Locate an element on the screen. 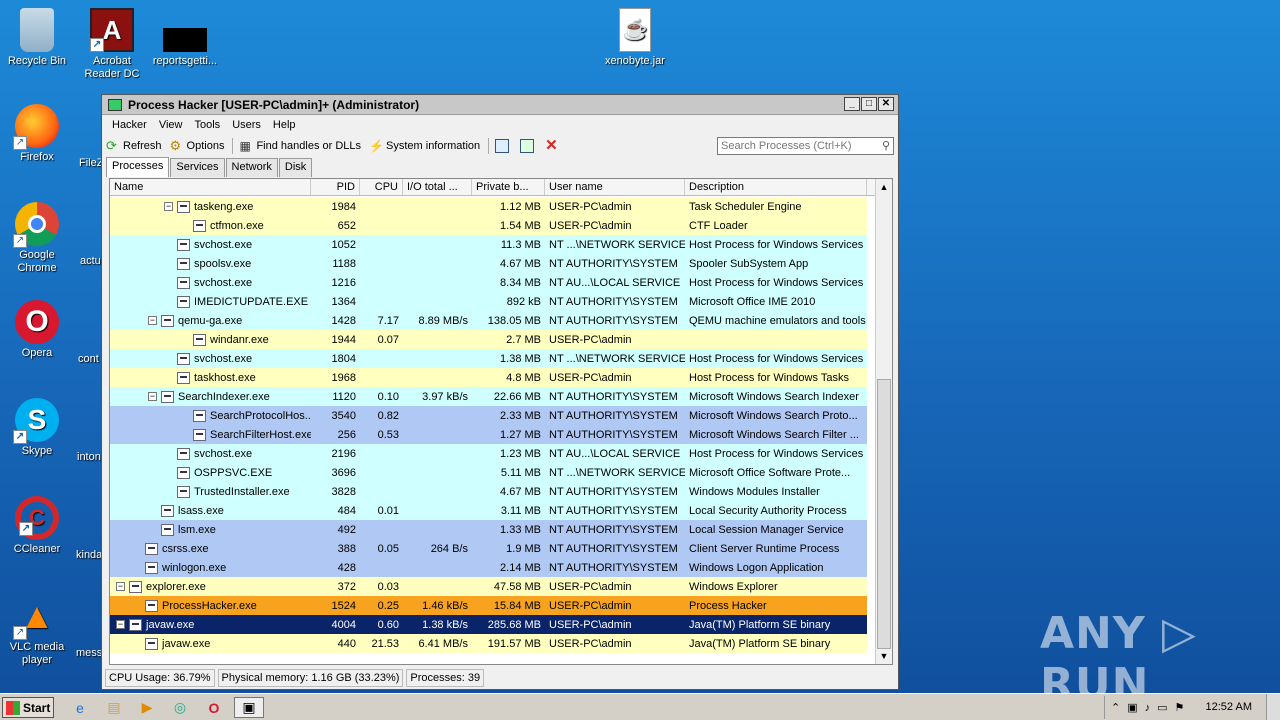 The image size is (1280, 720). menu-hacker: Hacker is located at coordinates (129, 125).